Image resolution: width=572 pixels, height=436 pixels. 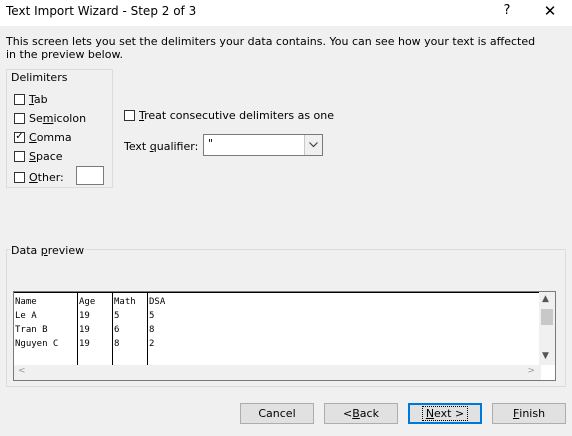 I want to click on delimiter-label: Tab, so click(x=38, y=99).